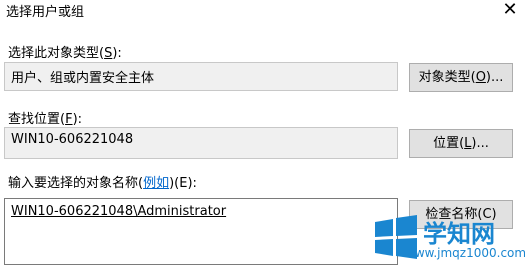 The height and width of the screenshot is (265, 525). I want to click on object-names-label: 输入要选择的对象名称(例如)(E):, so click(102, 181).